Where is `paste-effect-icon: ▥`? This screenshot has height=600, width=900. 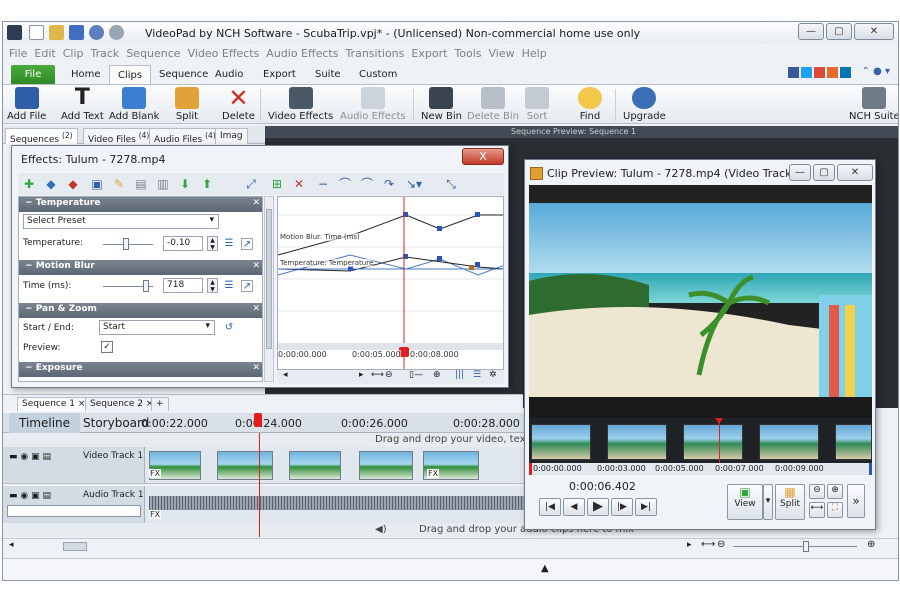 paste-effect-icon: ▥ is located at coordinates (163, 184).